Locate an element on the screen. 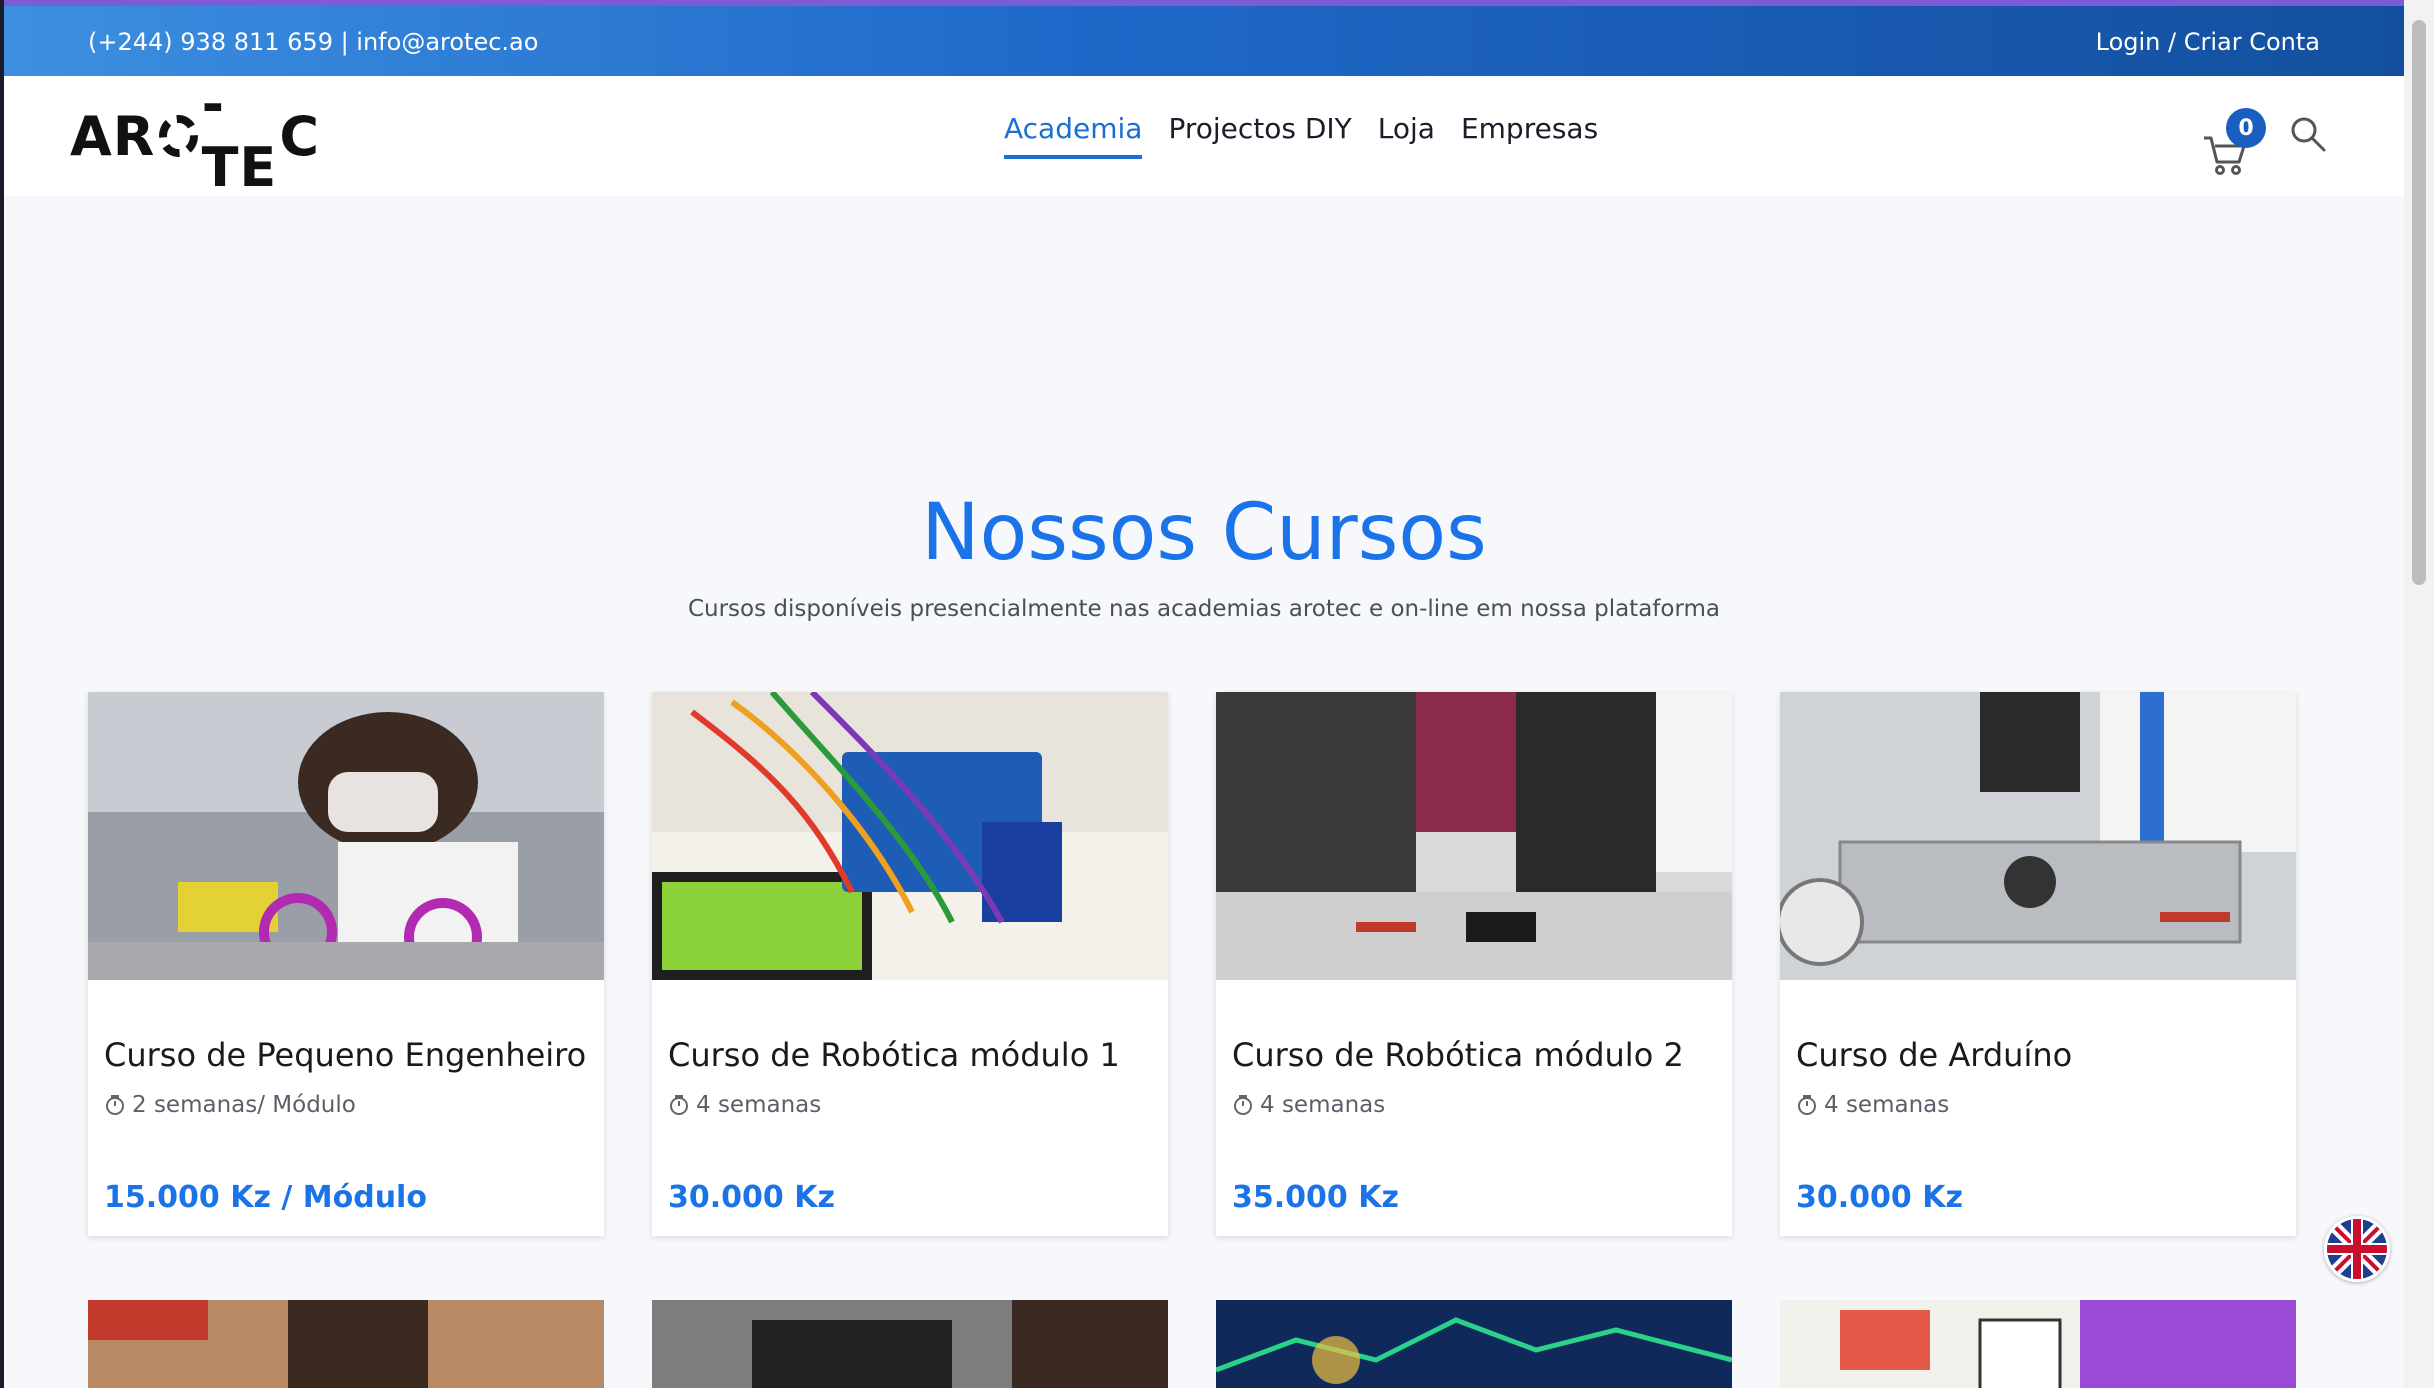 The image size is (2434, 1388). nav-item-loja: Loja is located at coordinates (1406, 135).